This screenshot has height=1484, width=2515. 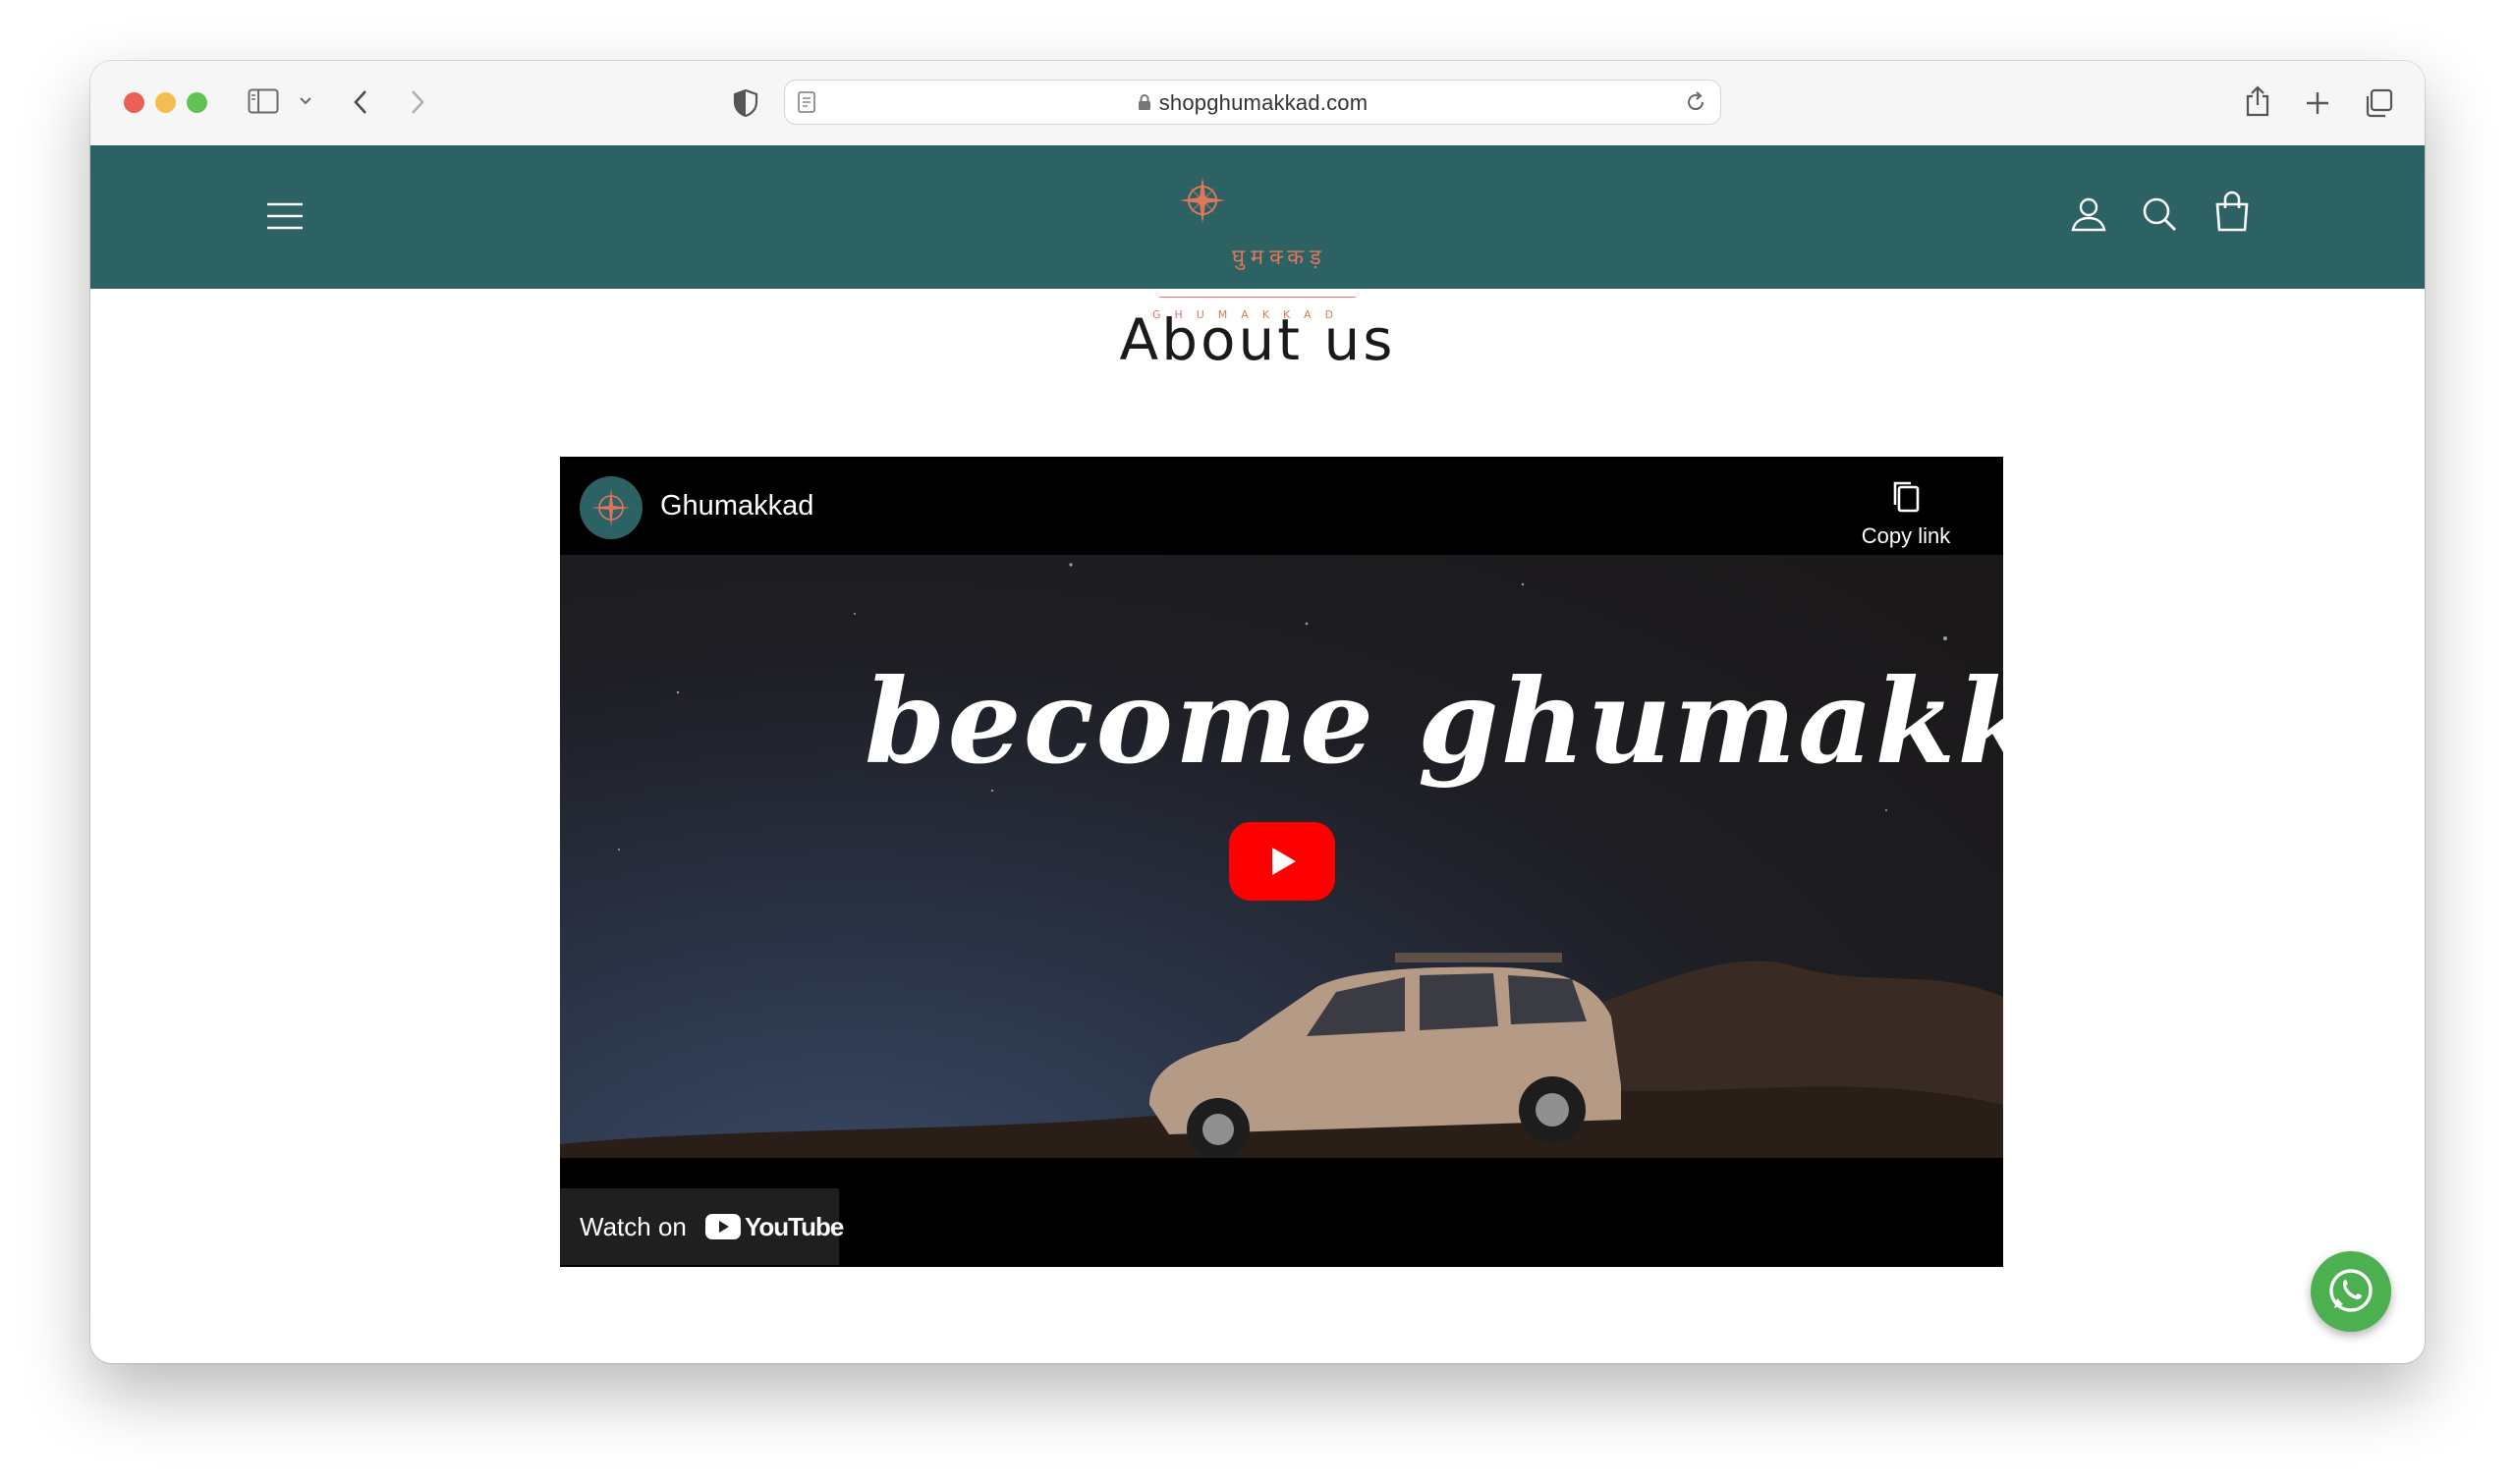 I want to click on url-text: shopghumakkad.com, so click(x=1252, y=103).